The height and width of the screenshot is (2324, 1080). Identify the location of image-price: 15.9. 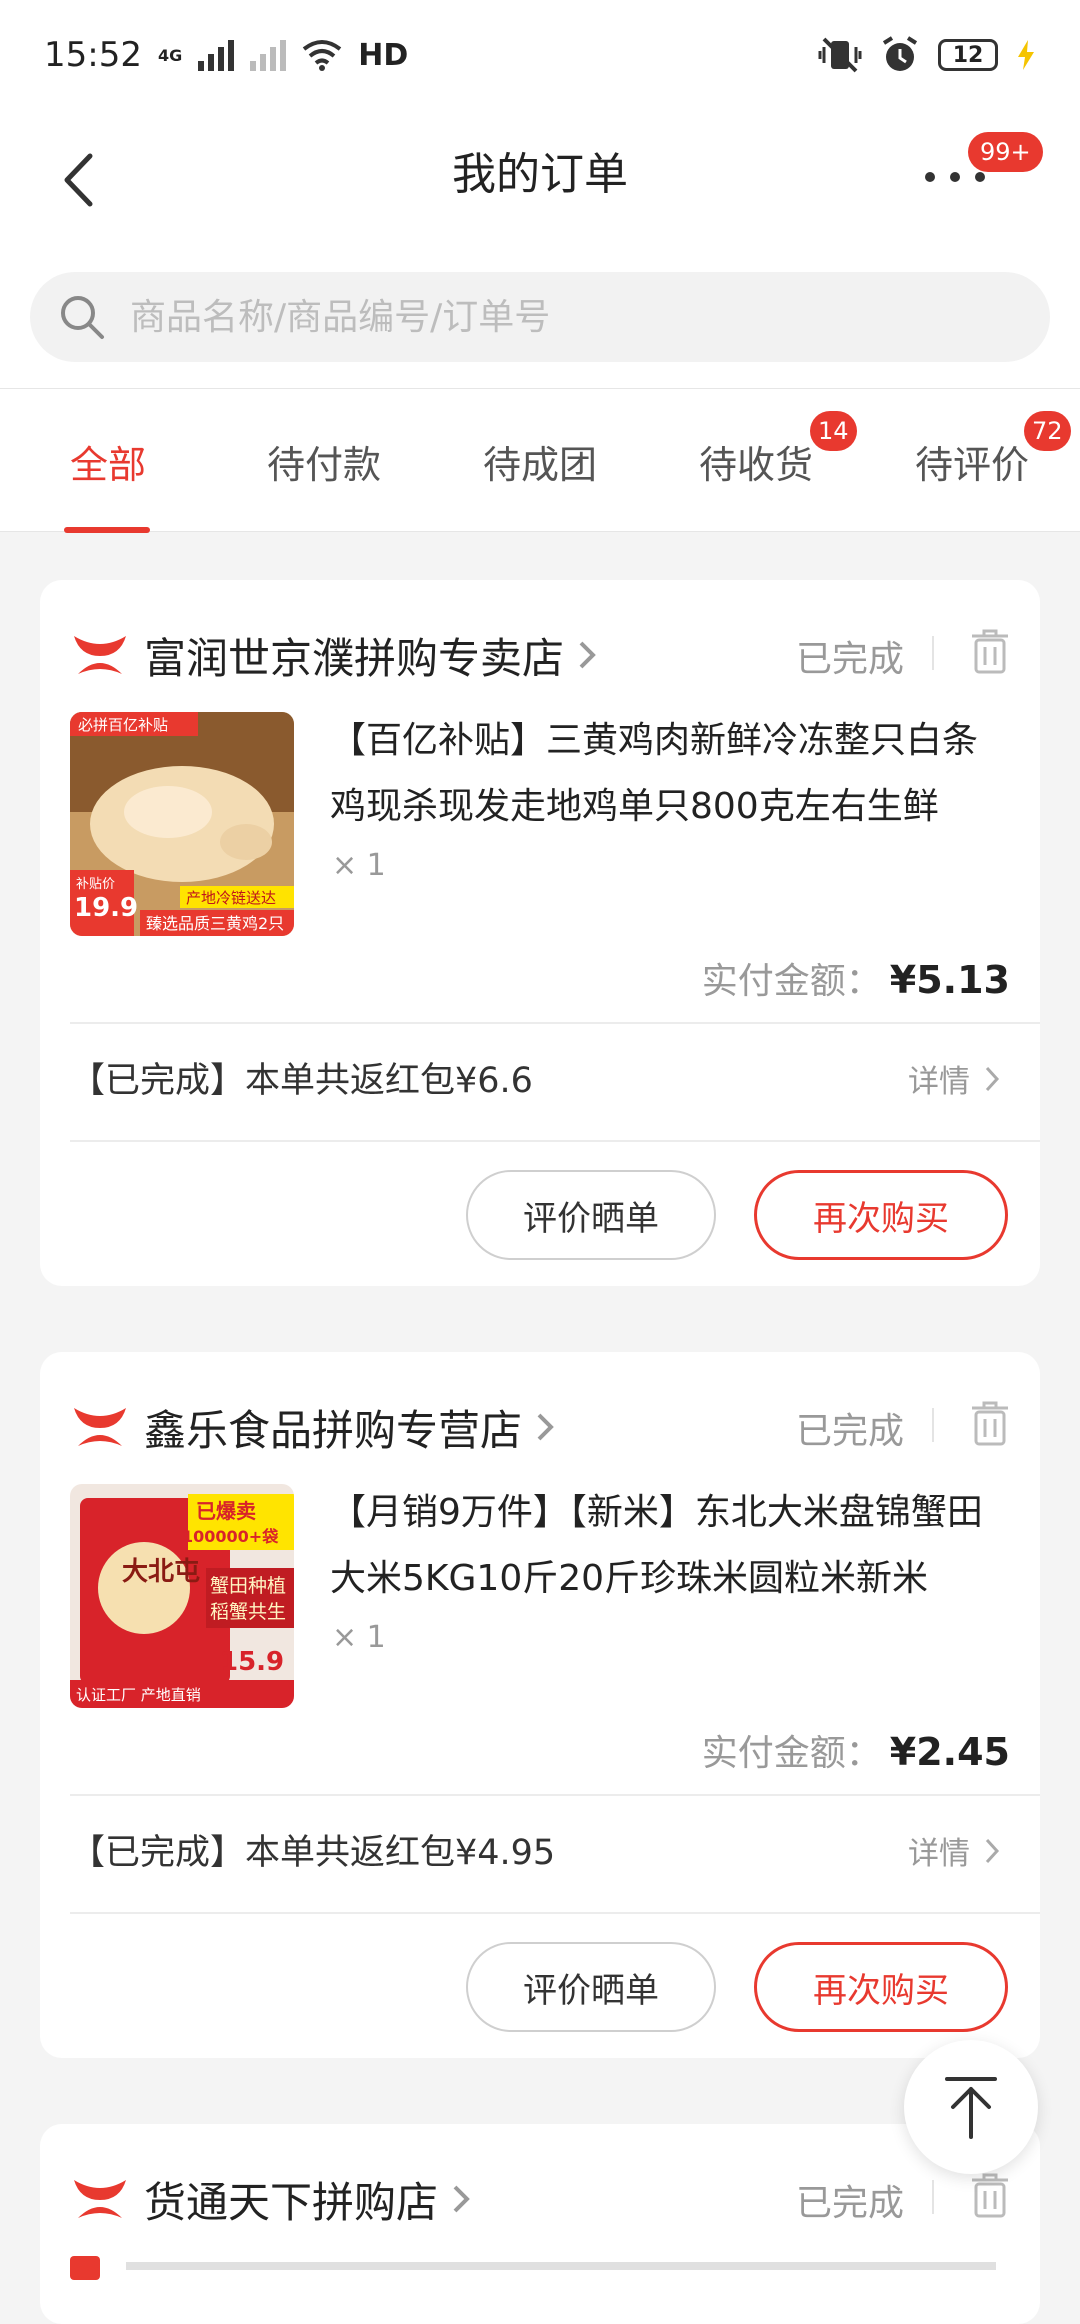
(252, 1662).